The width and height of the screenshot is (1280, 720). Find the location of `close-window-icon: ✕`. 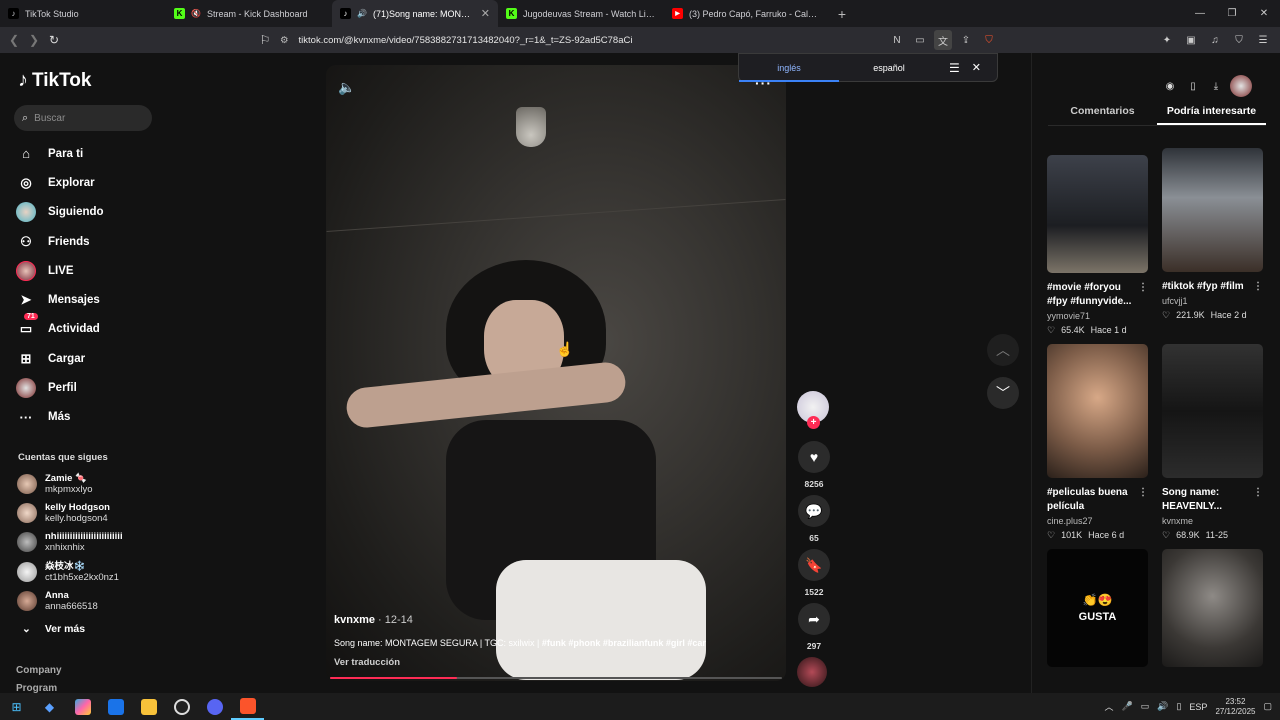

close-window-icon: ✕ is located at coordinates (1264, 13).